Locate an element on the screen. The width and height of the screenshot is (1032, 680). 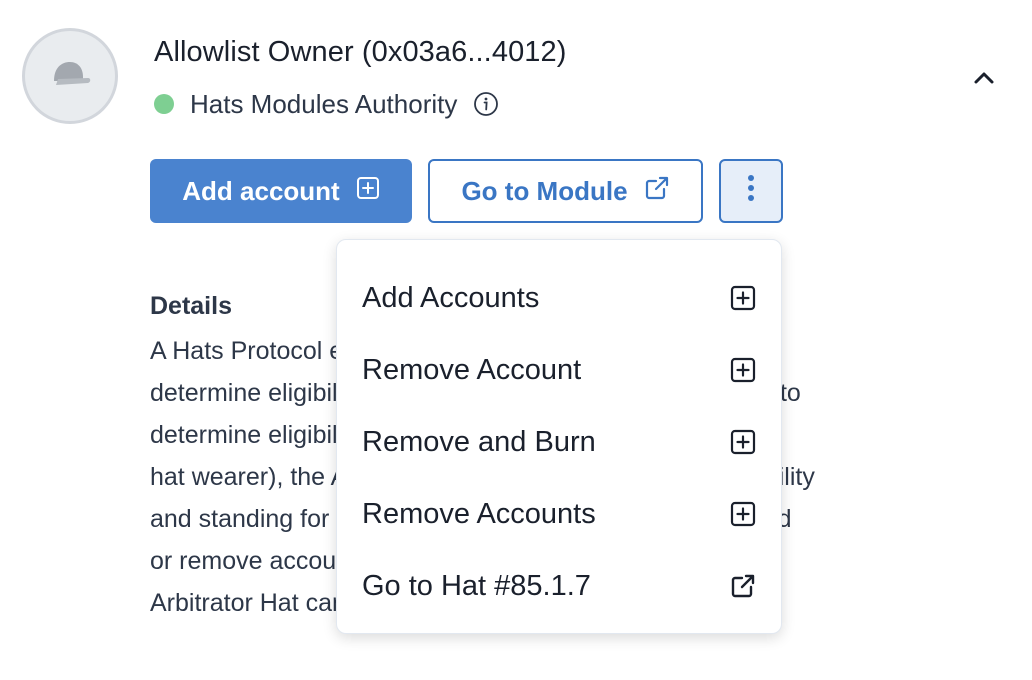
page-title: Allowlist Owner (0x03a6...4012) is located at coordinates (360, 52).